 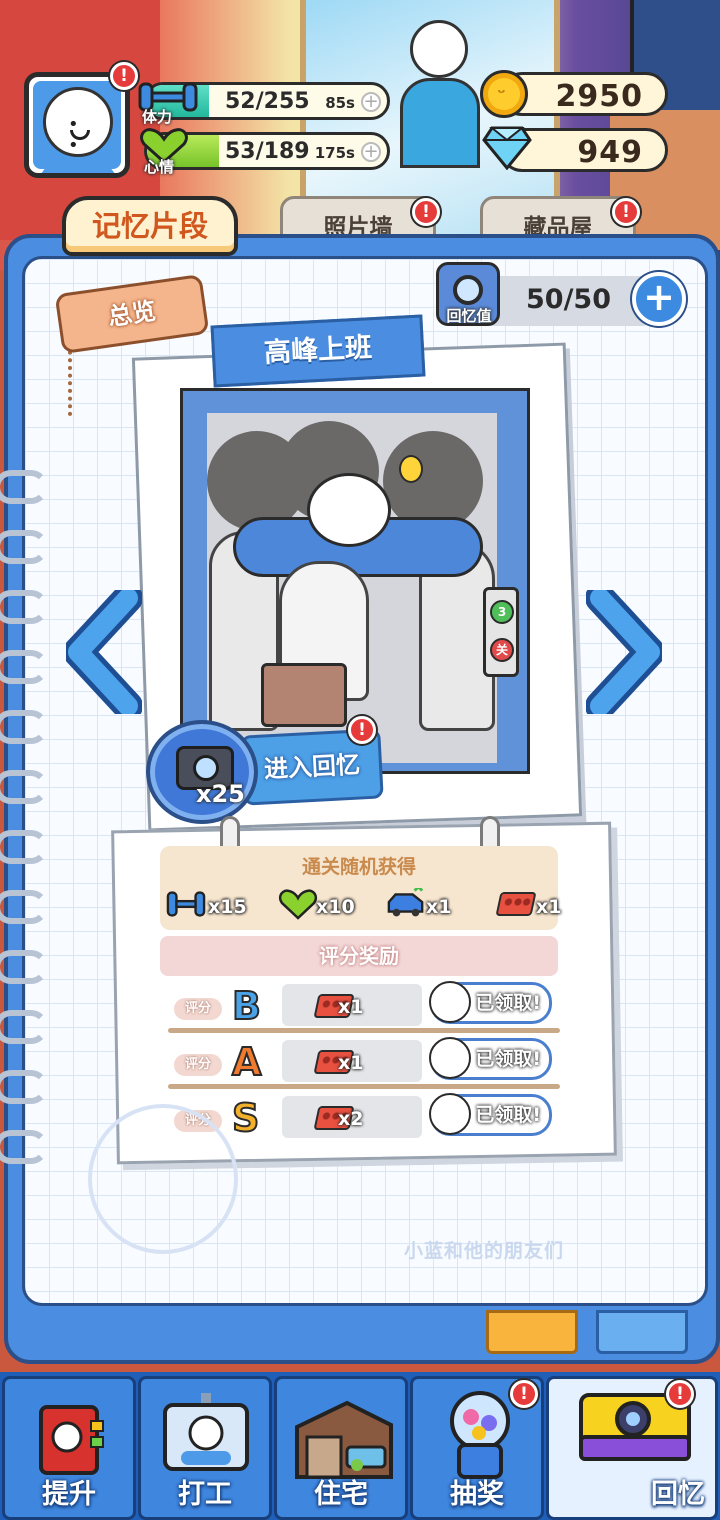 I want to click on hero-head, so click(x=349, y=510).